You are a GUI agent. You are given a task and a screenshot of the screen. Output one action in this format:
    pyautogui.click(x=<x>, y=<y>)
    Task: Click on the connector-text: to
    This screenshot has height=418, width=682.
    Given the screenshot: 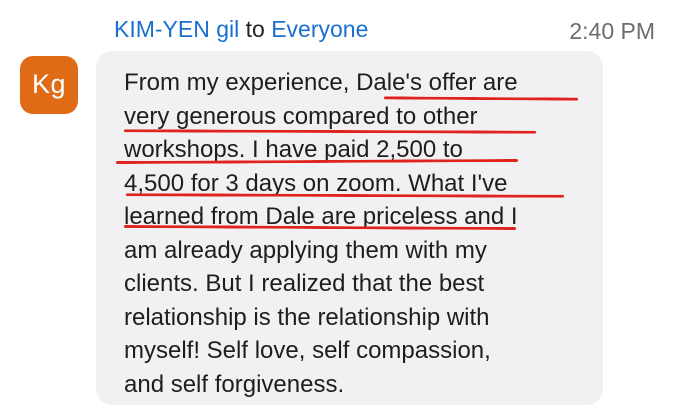 What is the action you would take?
    pyautogui.click(x=255, y=29)
    